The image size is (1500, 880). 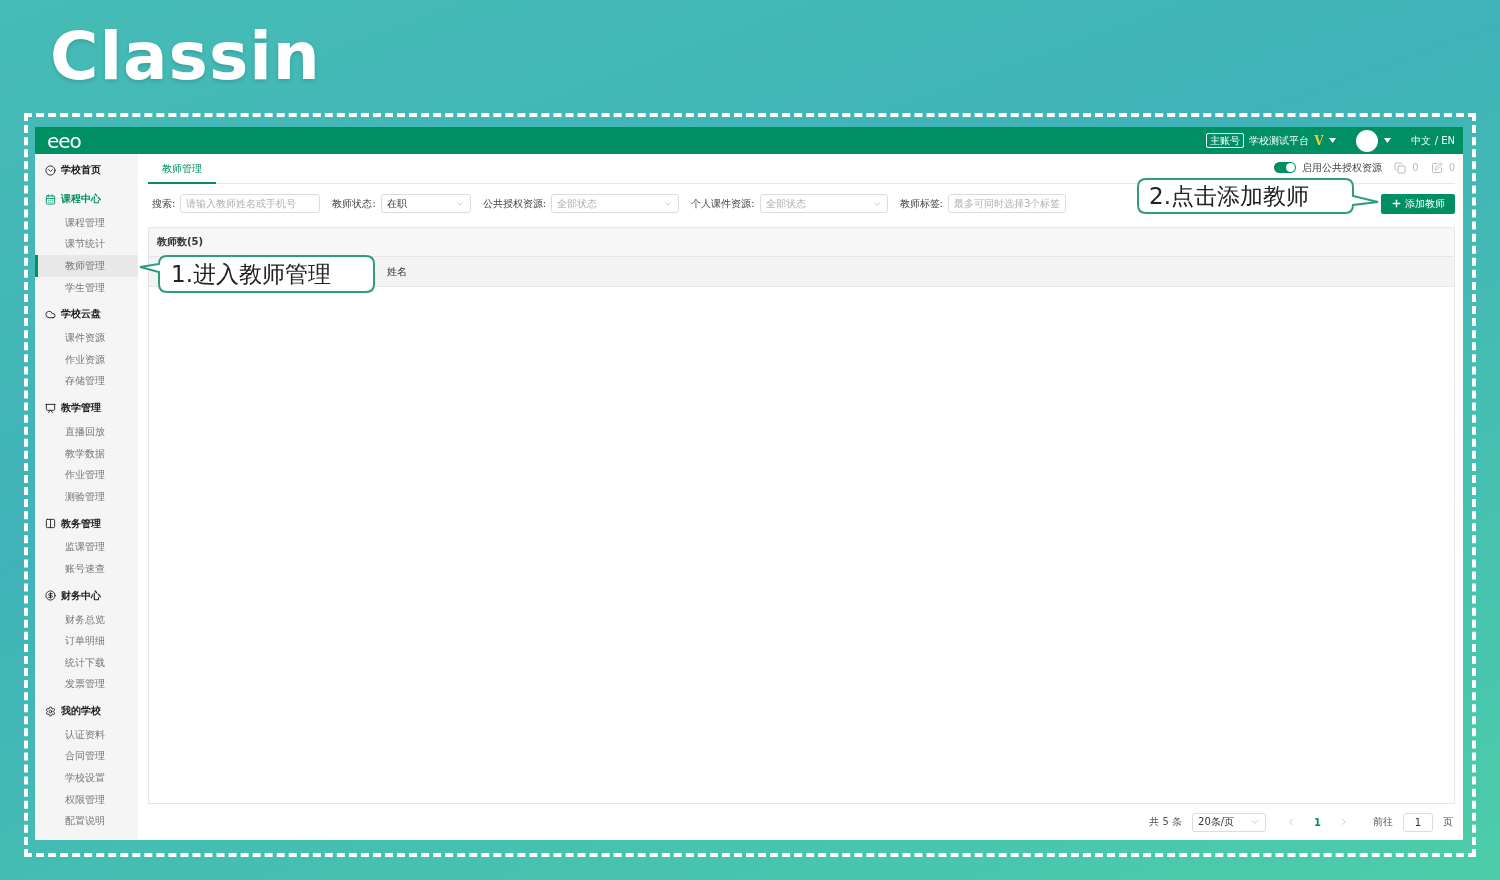 What do you see at coordinates (257, 274) in the screenshot?
I see `callout: 1.进入教师管理` at bounding box center [257, 274].